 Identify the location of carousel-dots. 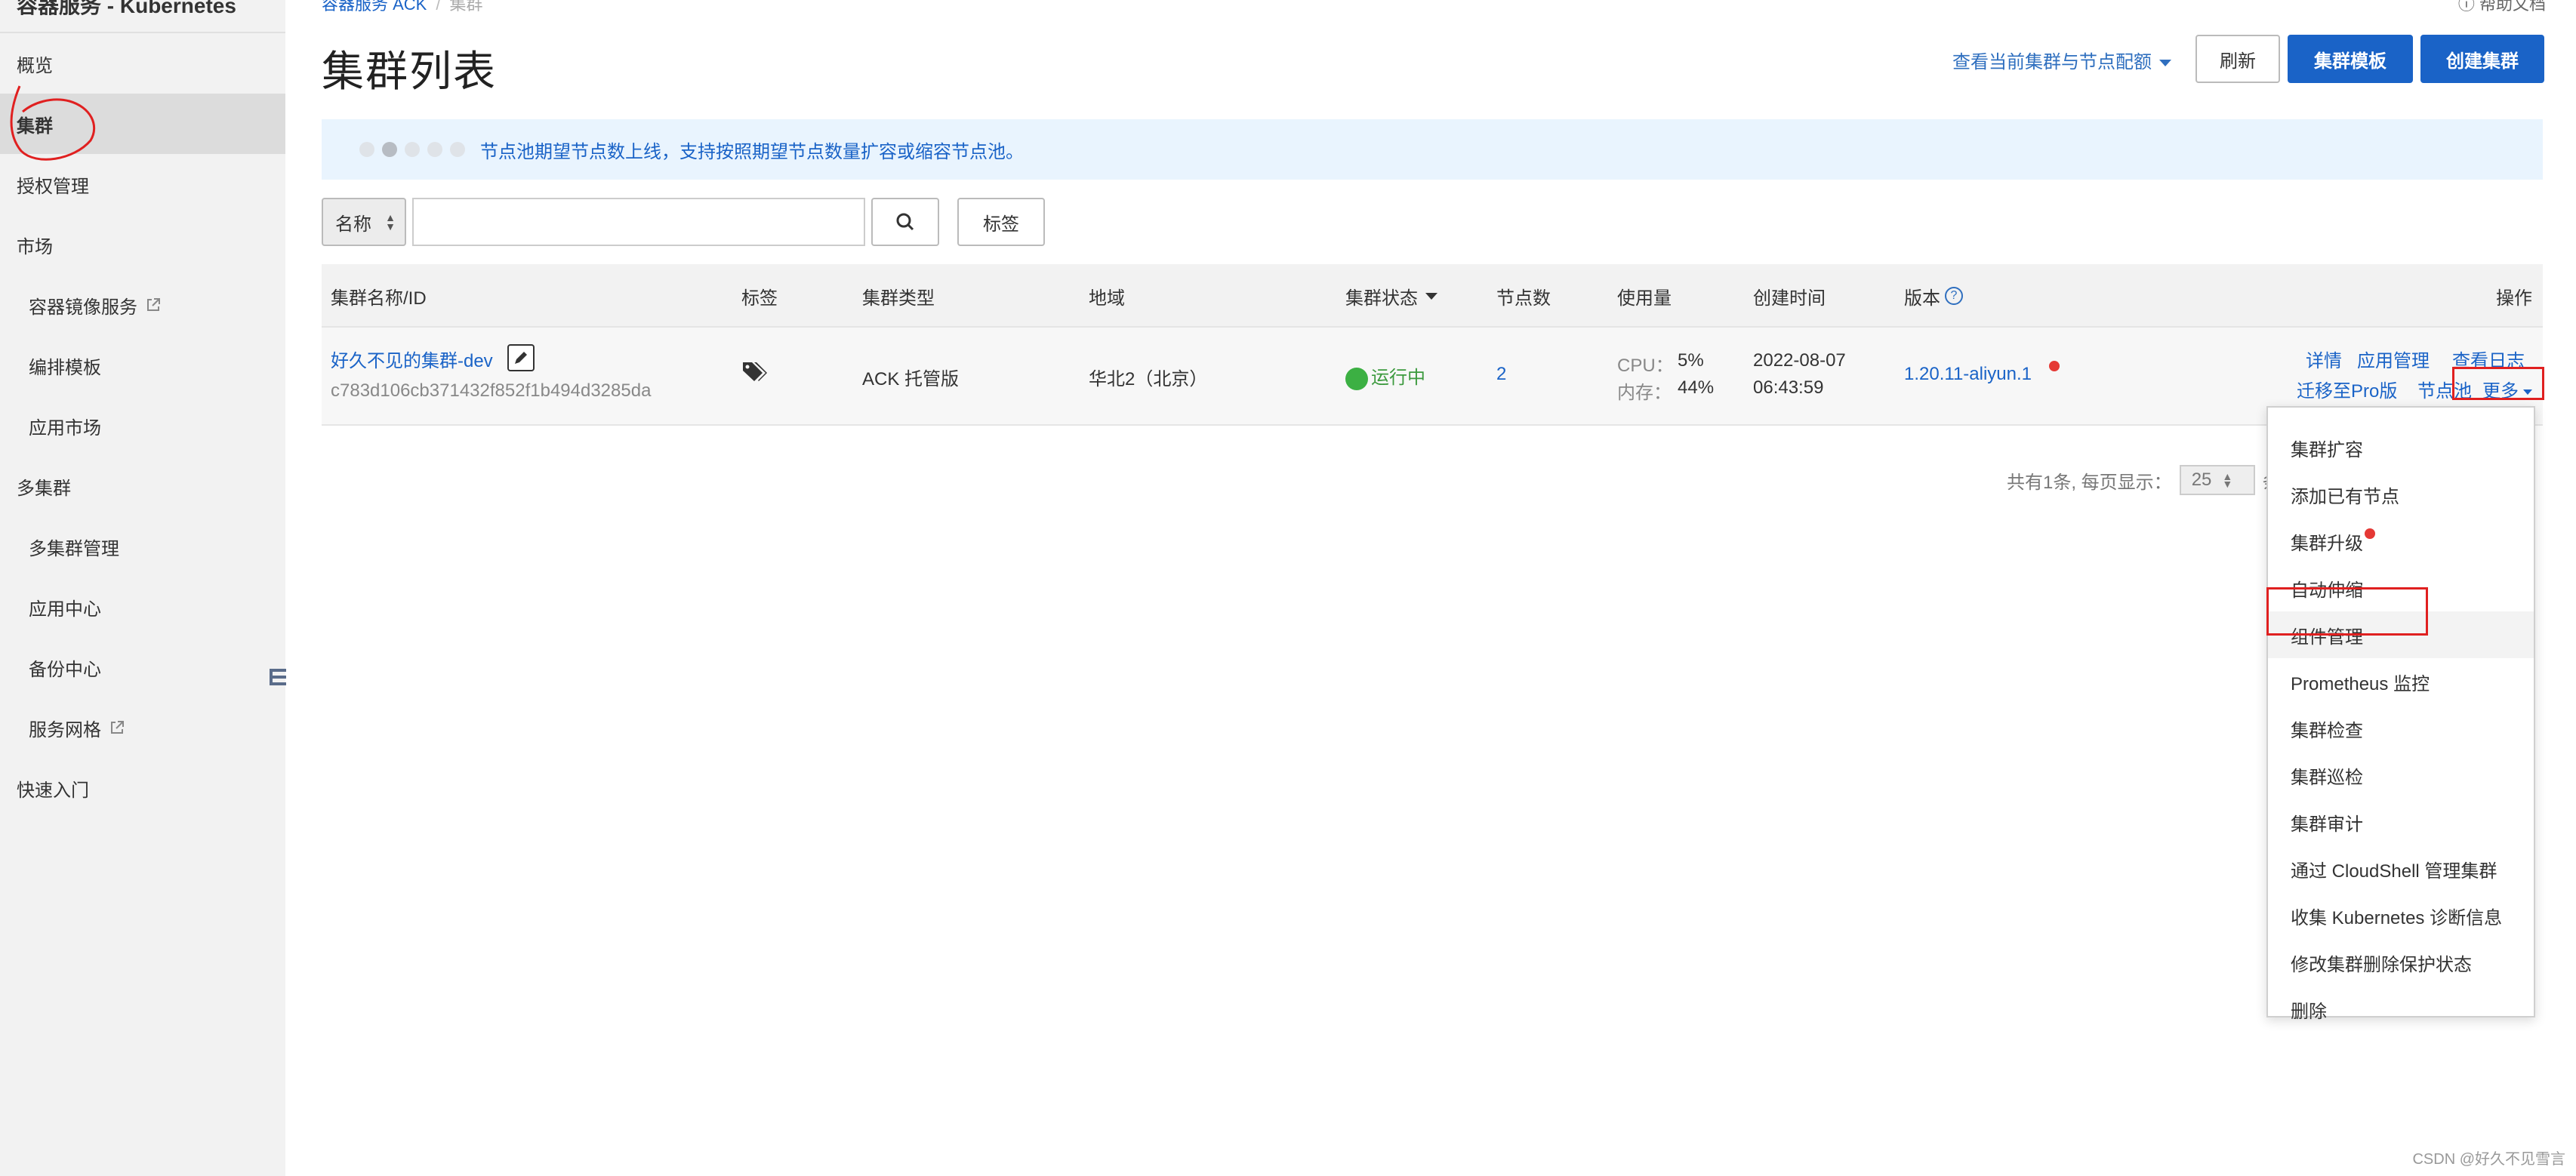
(412, 150).